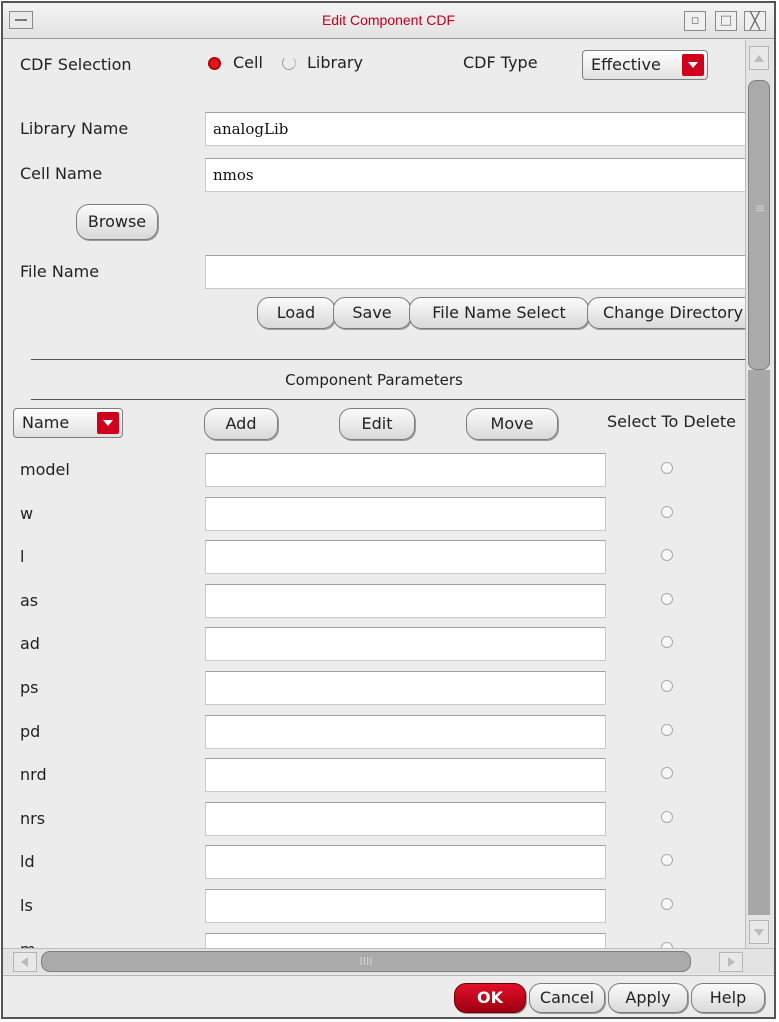 This screenshot has height=1022, width=779. What do you see at coordinates (117, 222) in the screenshot?
I see `browse-button: Browse` at bounding box center [117, 222].